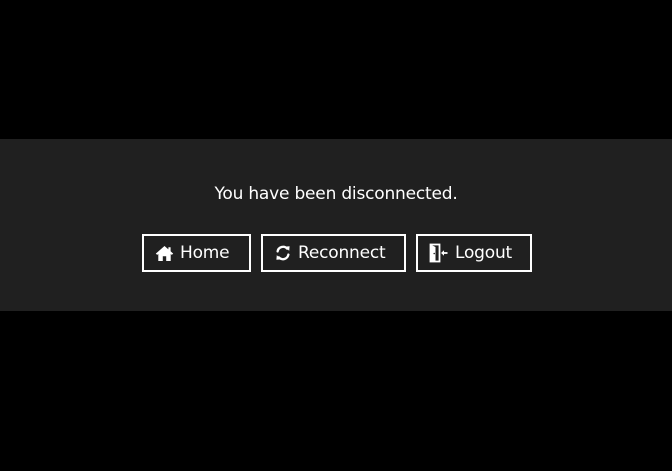 The height and width of the screenshot is (471, 672). What do you see at coordinates (283, 253) in the screenshot?
I see `refresh-icon` at bounding box center [283, 253].